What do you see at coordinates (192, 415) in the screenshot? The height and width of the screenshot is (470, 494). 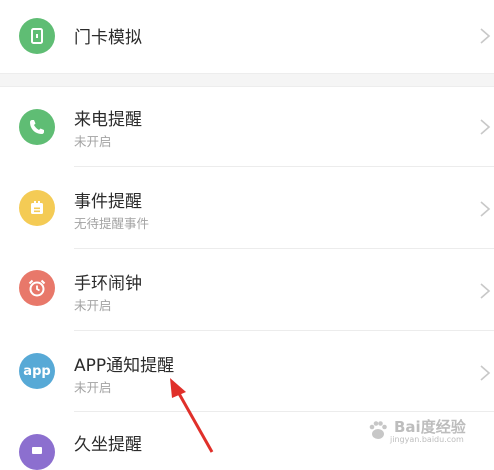 I see `annotation-arrow` at bounding box center [192, 415].